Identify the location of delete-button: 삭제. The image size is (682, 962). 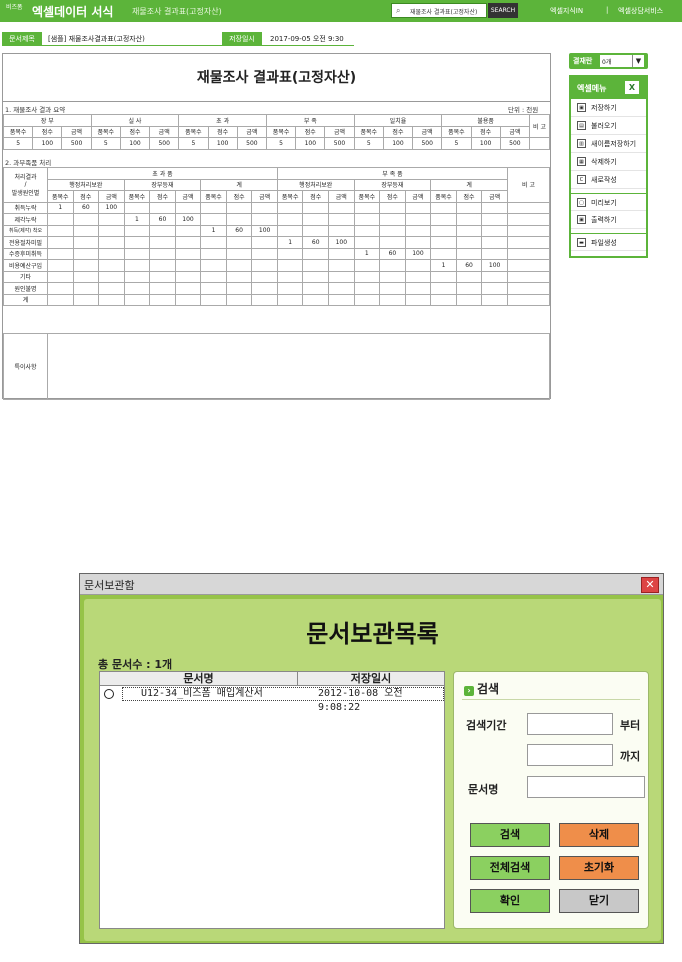
(599, 835).